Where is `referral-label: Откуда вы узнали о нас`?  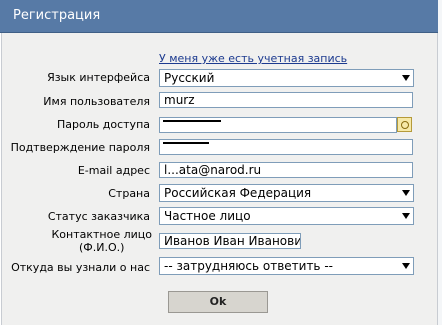
referral-label: Откуда вы узнали о нас is located at coordinates (80, 267).